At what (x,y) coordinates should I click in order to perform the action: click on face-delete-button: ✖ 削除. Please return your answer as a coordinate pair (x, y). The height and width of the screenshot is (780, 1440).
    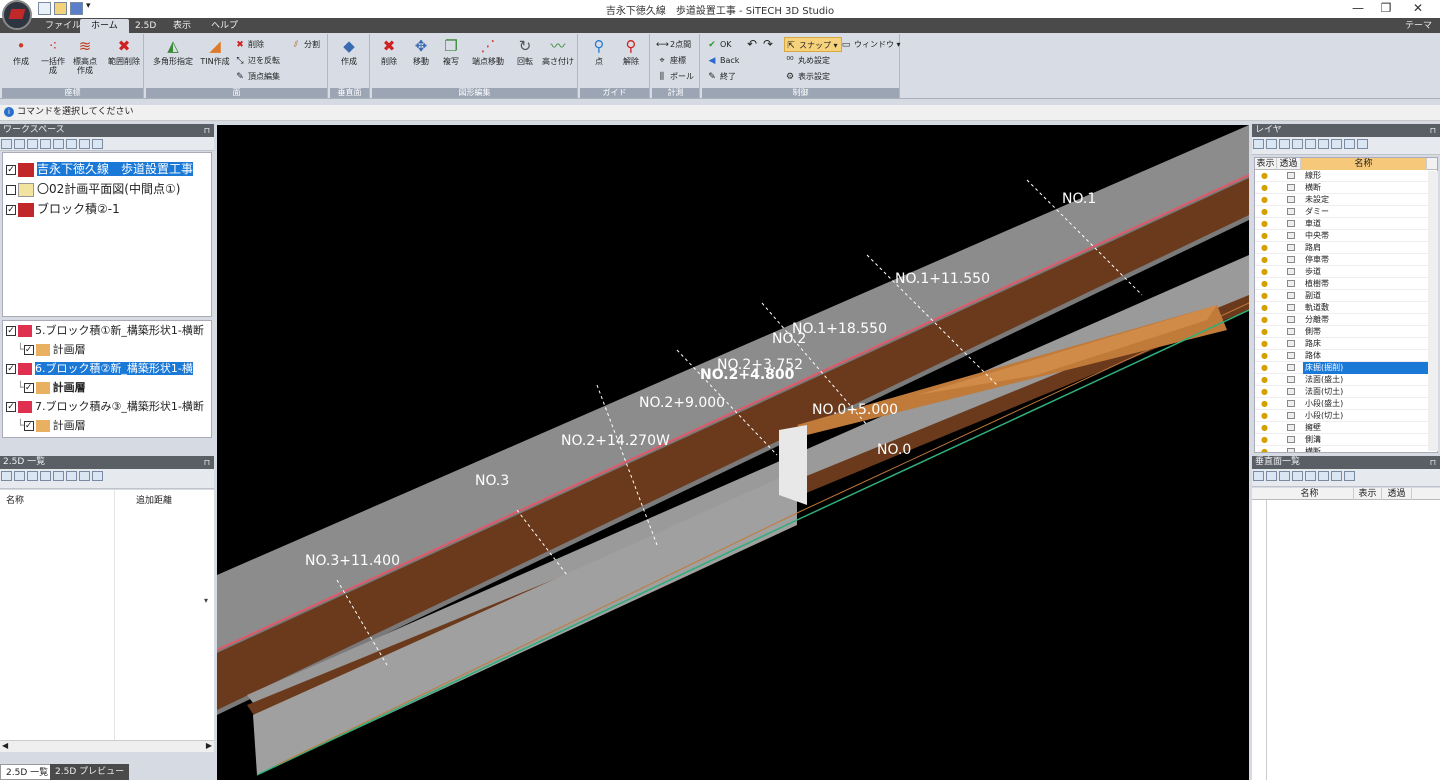
    Looking at the image, I should click on (249, 44).